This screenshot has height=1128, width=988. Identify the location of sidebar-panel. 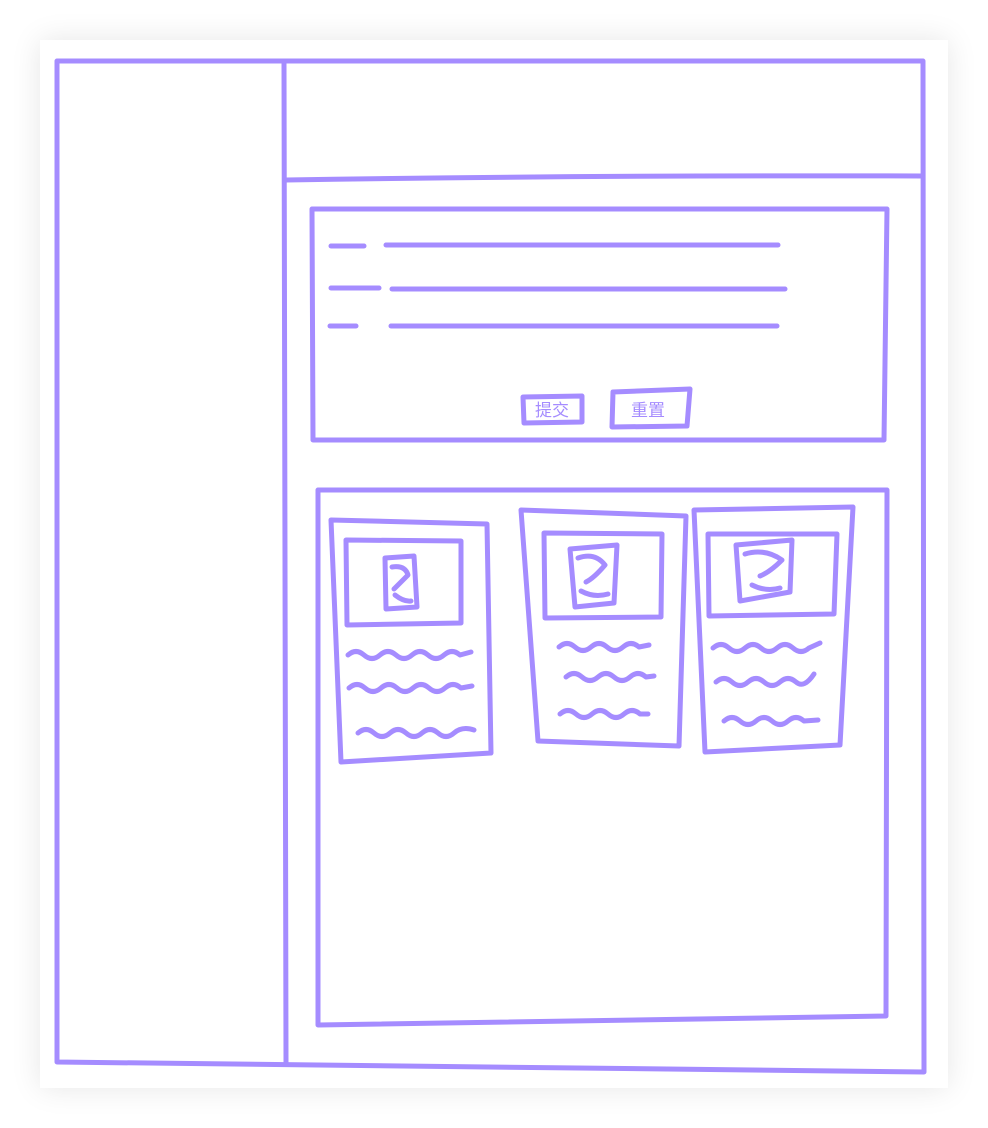
(285, 562).